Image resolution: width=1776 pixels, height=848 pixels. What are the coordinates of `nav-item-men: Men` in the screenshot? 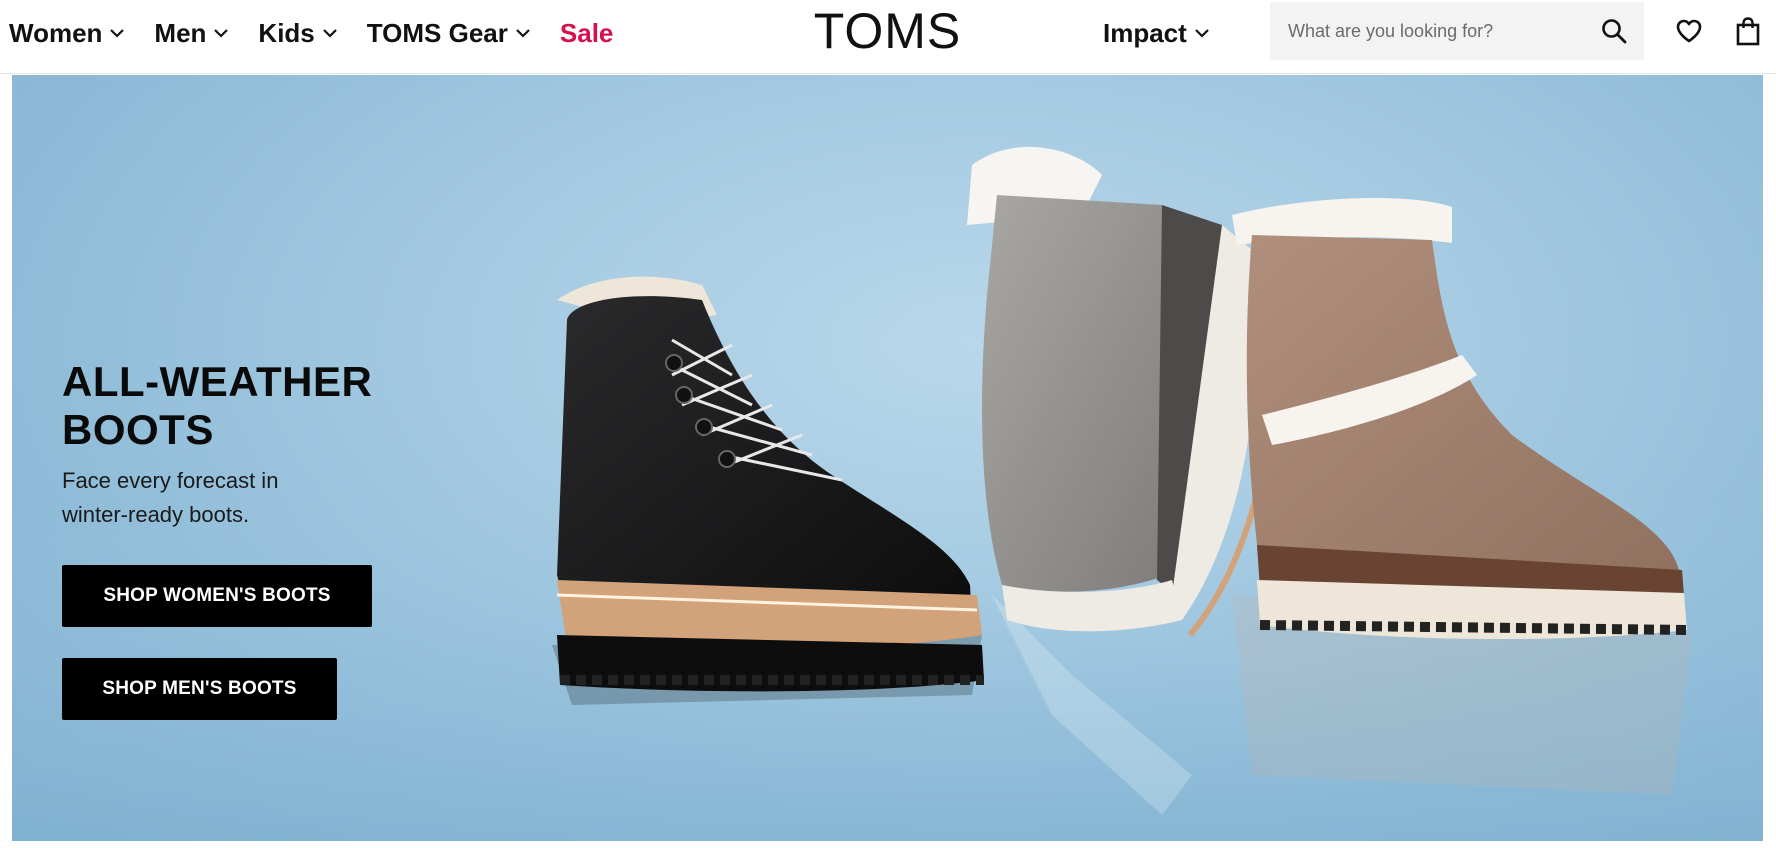 It's located at (192, 33).